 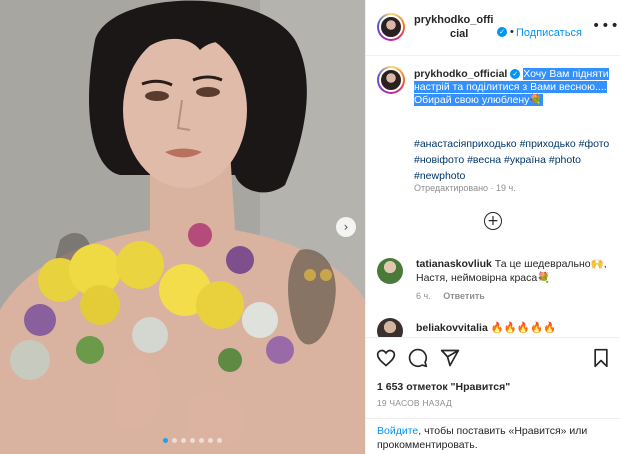 I want to click on comment-icon, so click(x=418, y=358).